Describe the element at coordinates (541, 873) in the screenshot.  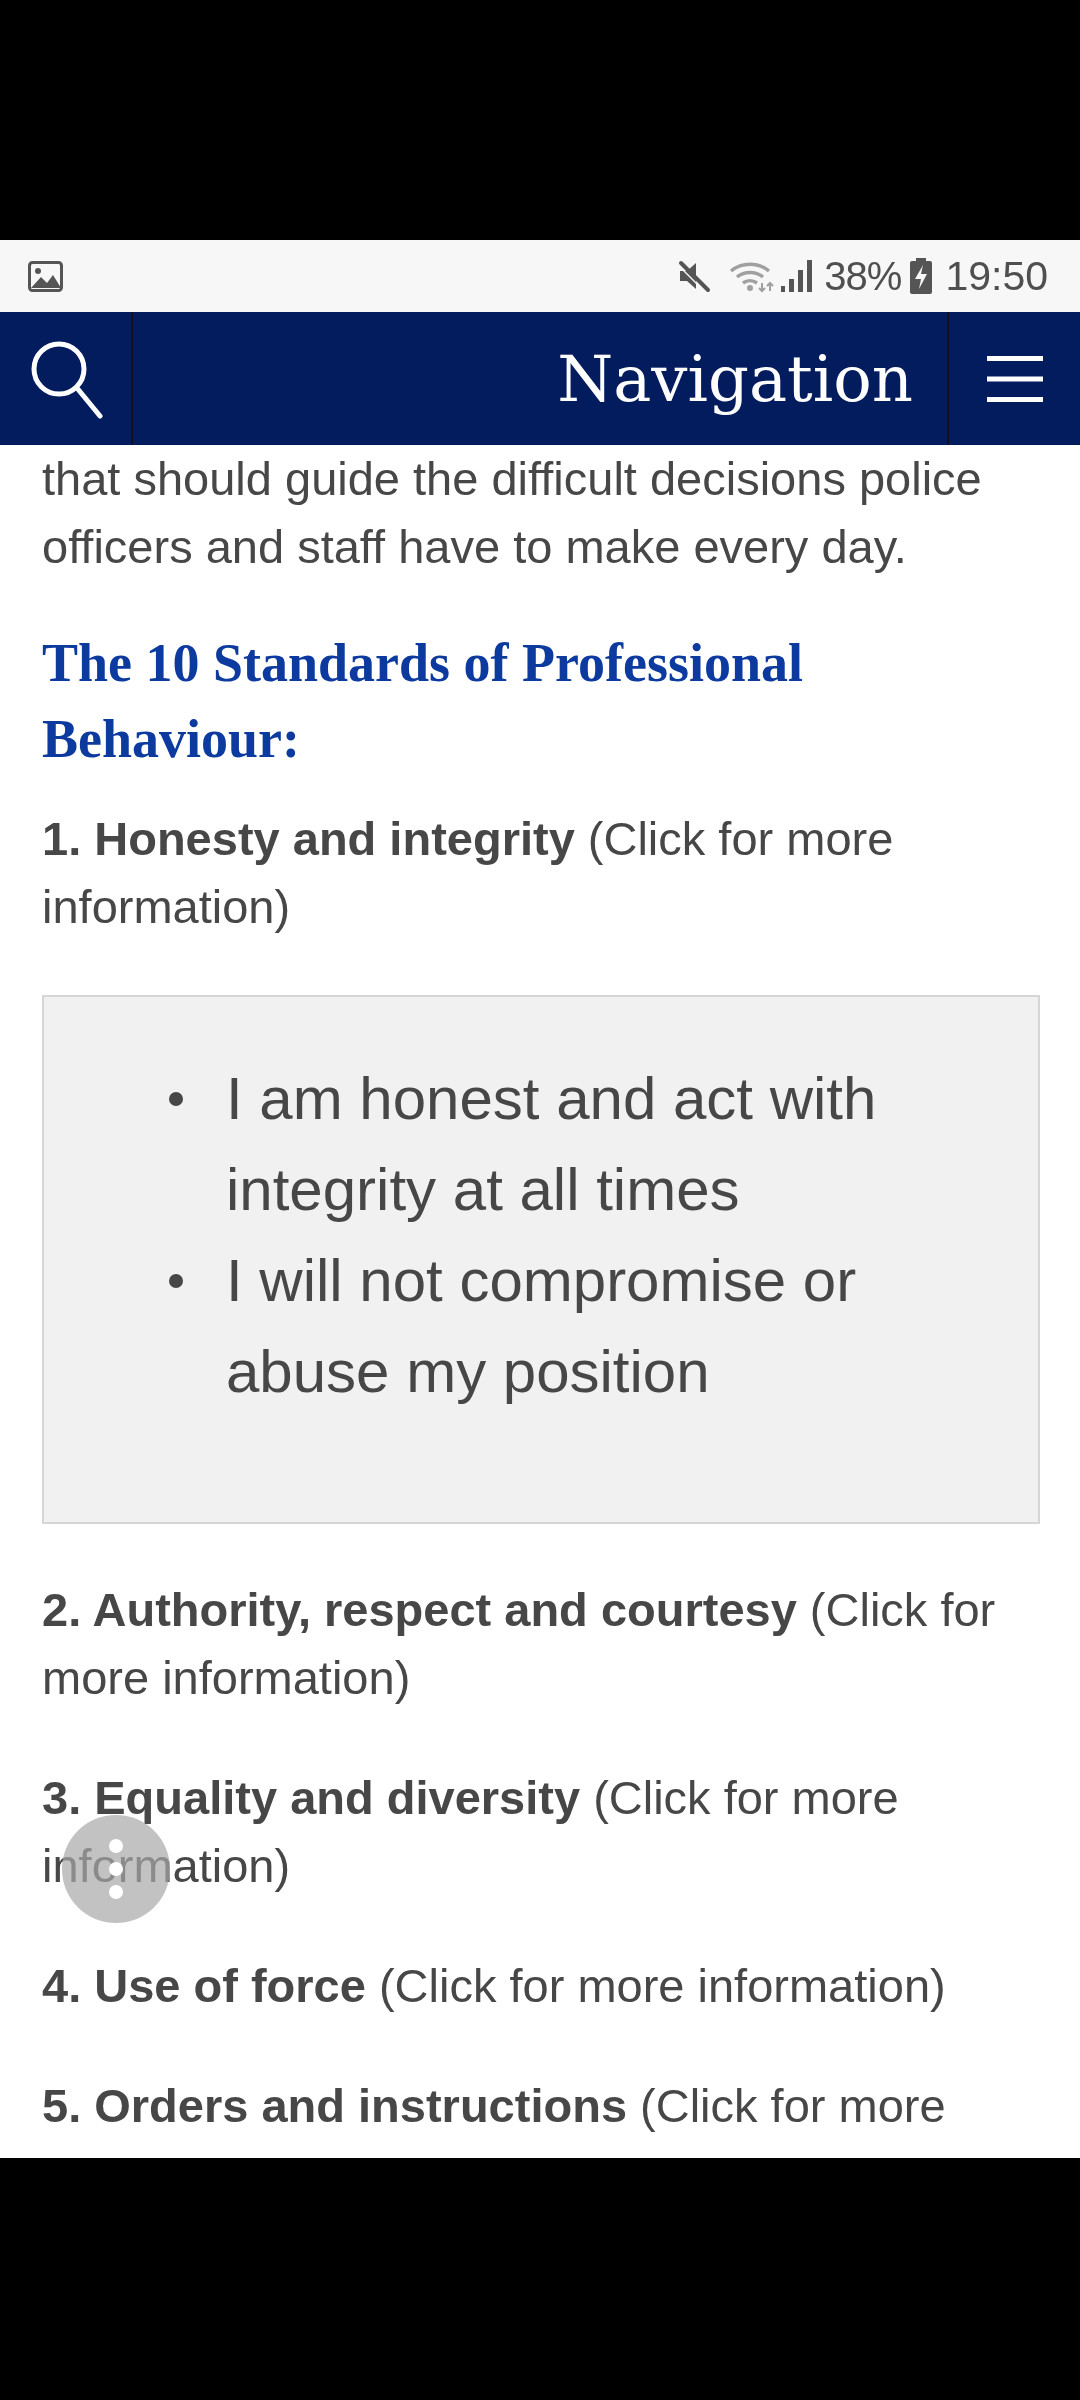
I see `accordion-toggle-link: 1. Honesty and integrity (Click for more information)` at that location.